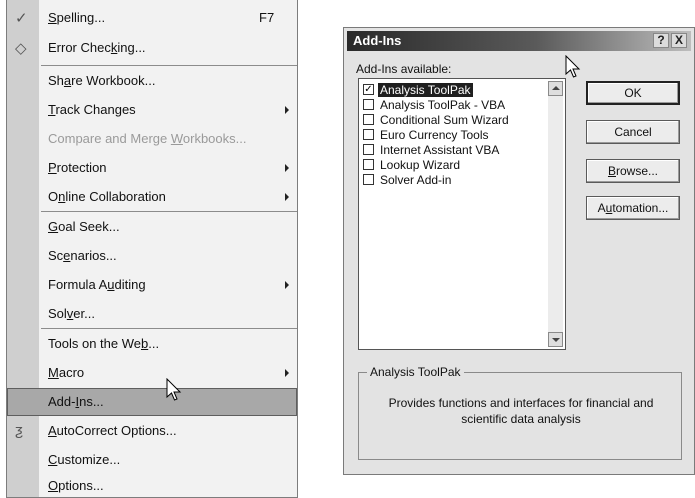 This screenshot has height=498, width=695. Describe the element at coordinates (404, 69) in the screenshot. I see `add-ins-available-label: Add-Ins available:` at that location.